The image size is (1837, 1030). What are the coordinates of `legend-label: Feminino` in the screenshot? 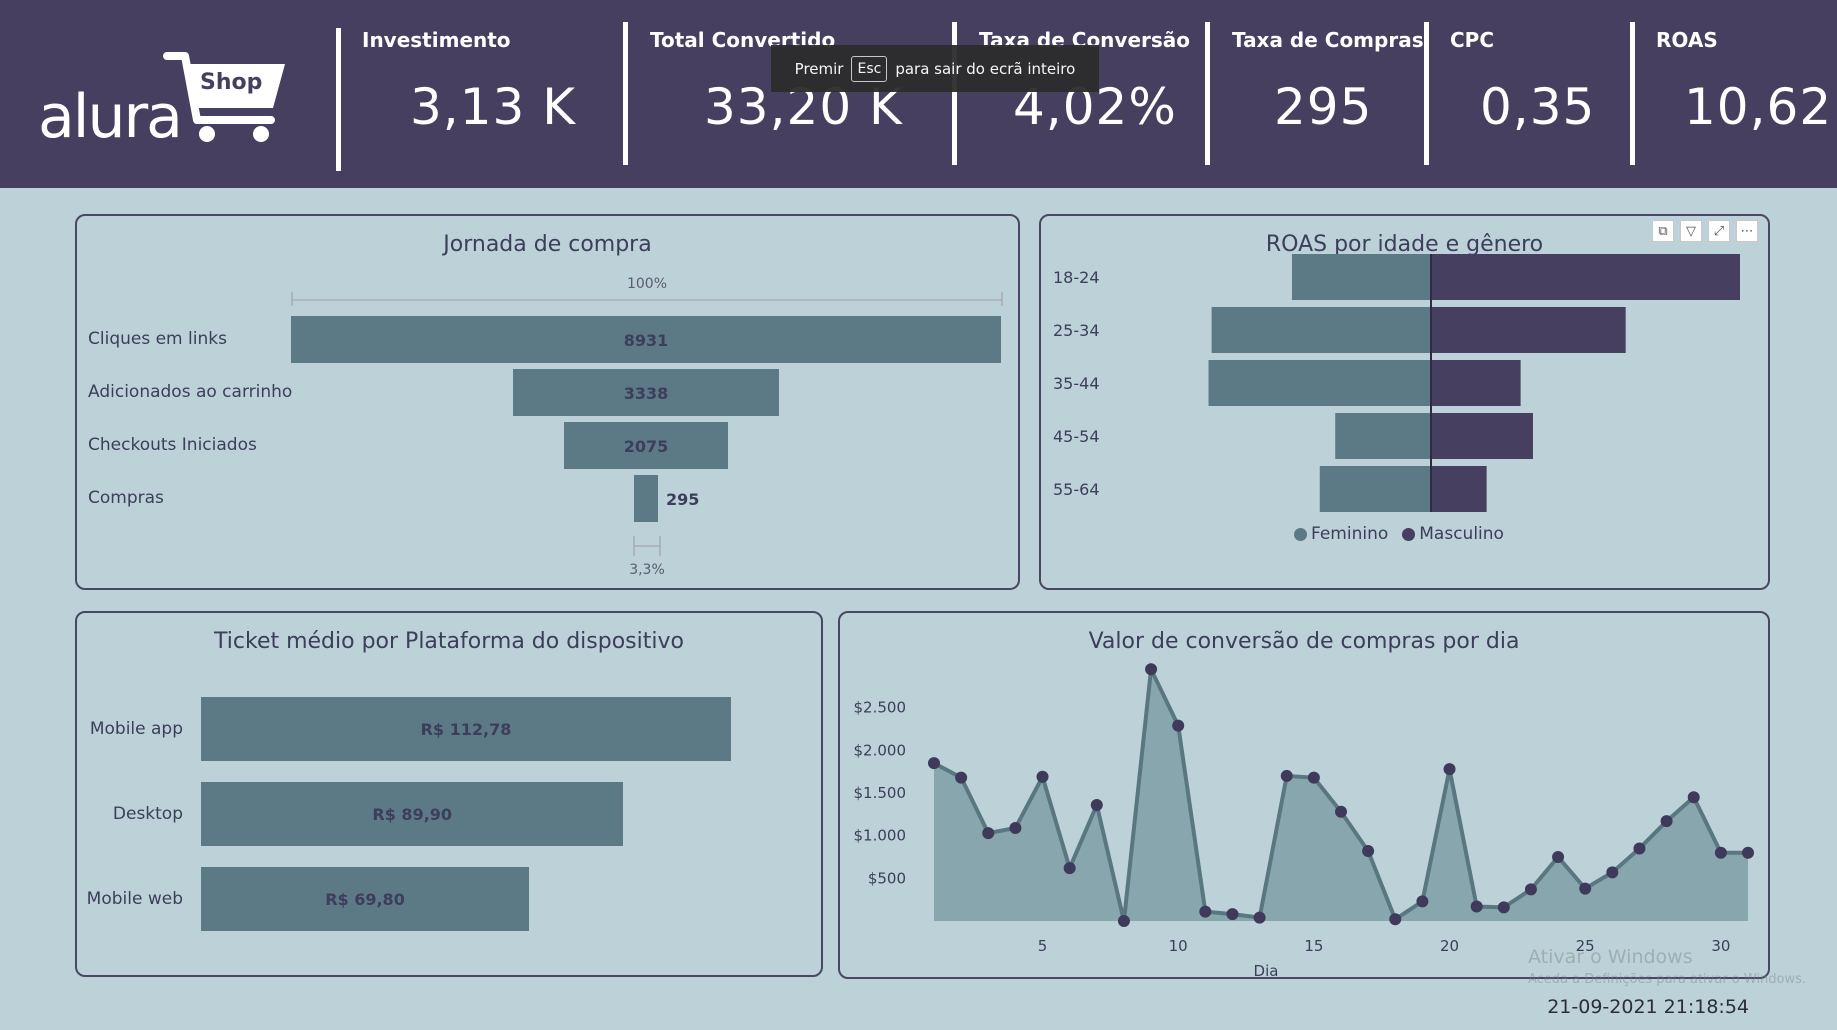 It's located at (1350, 534).